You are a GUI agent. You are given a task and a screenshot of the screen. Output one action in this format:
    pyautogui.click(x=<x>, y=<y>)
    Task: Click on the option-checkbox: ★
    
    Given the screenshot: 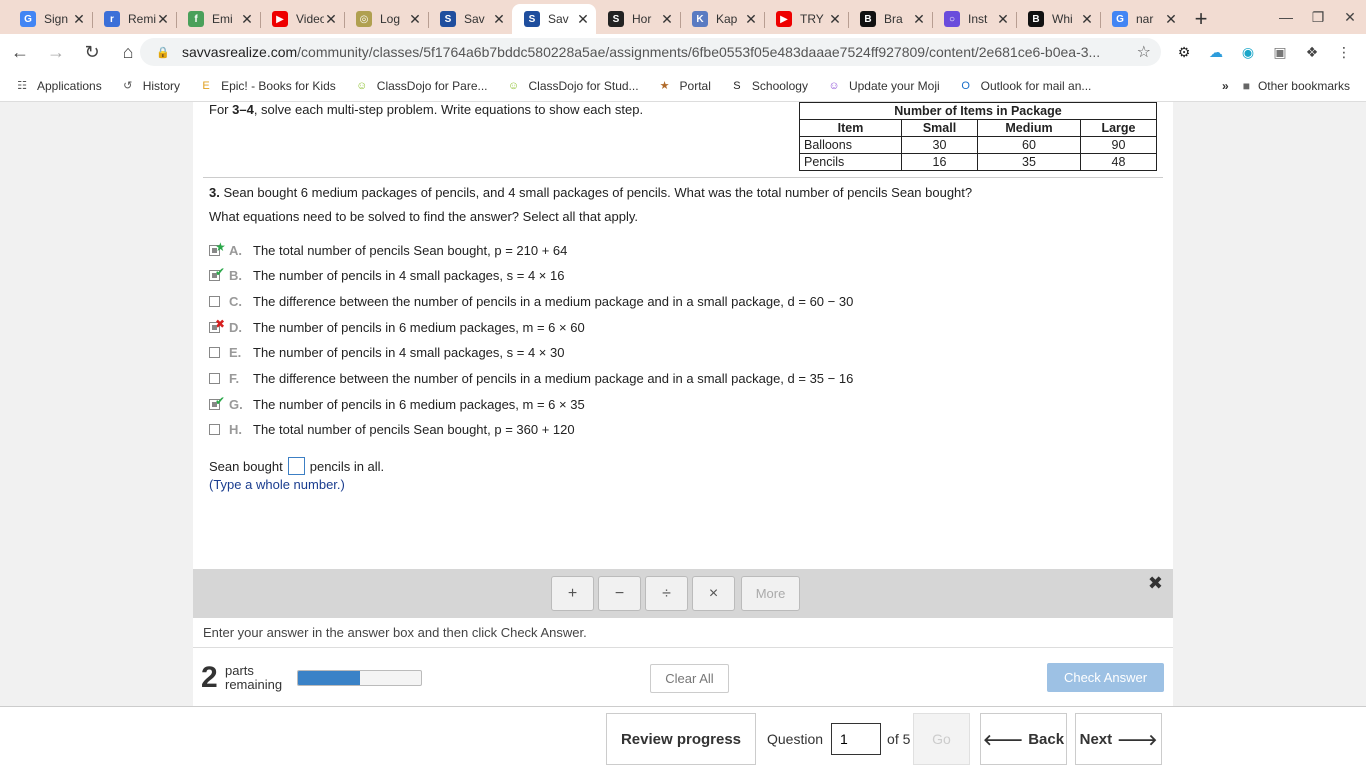 What is the action you would take?
    pyautogui.click(x=217, y=248)
    